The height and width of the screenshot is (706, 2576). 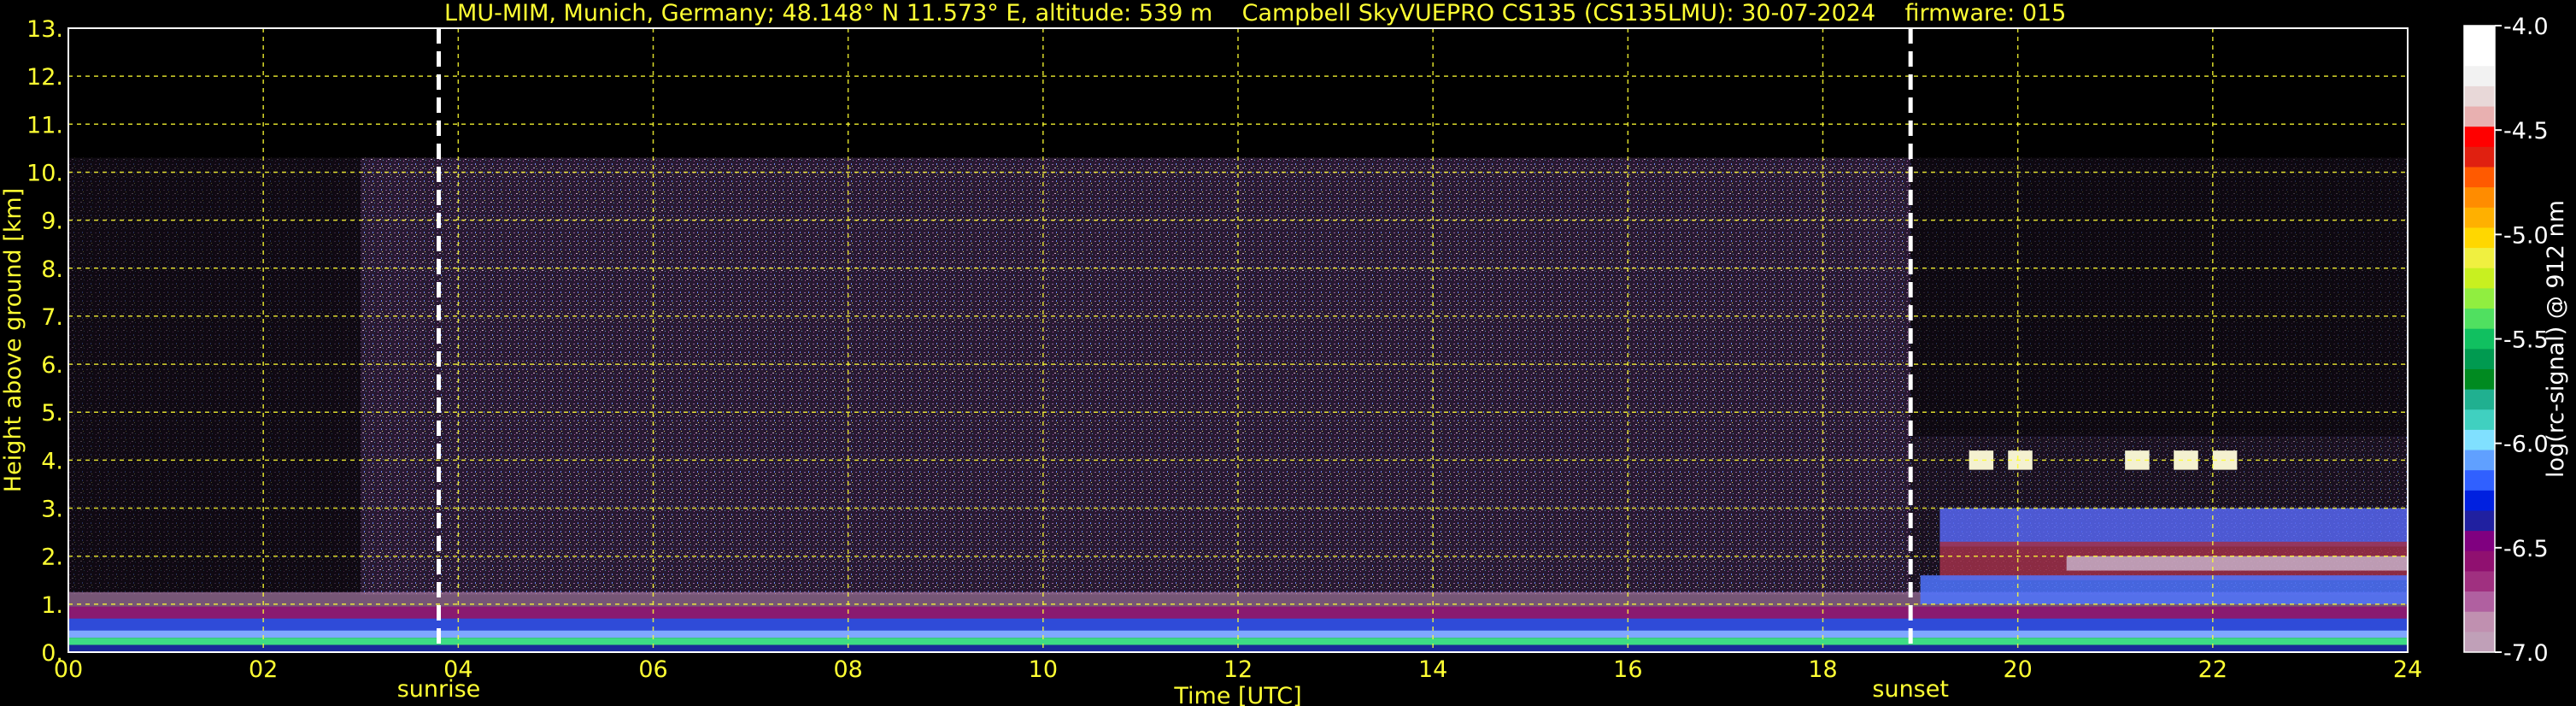 What do you see at coordinates (1237, 694) in the screenshot?
I see `x-axis-label: Time [UTC]` at bounding box center [1237, 694].